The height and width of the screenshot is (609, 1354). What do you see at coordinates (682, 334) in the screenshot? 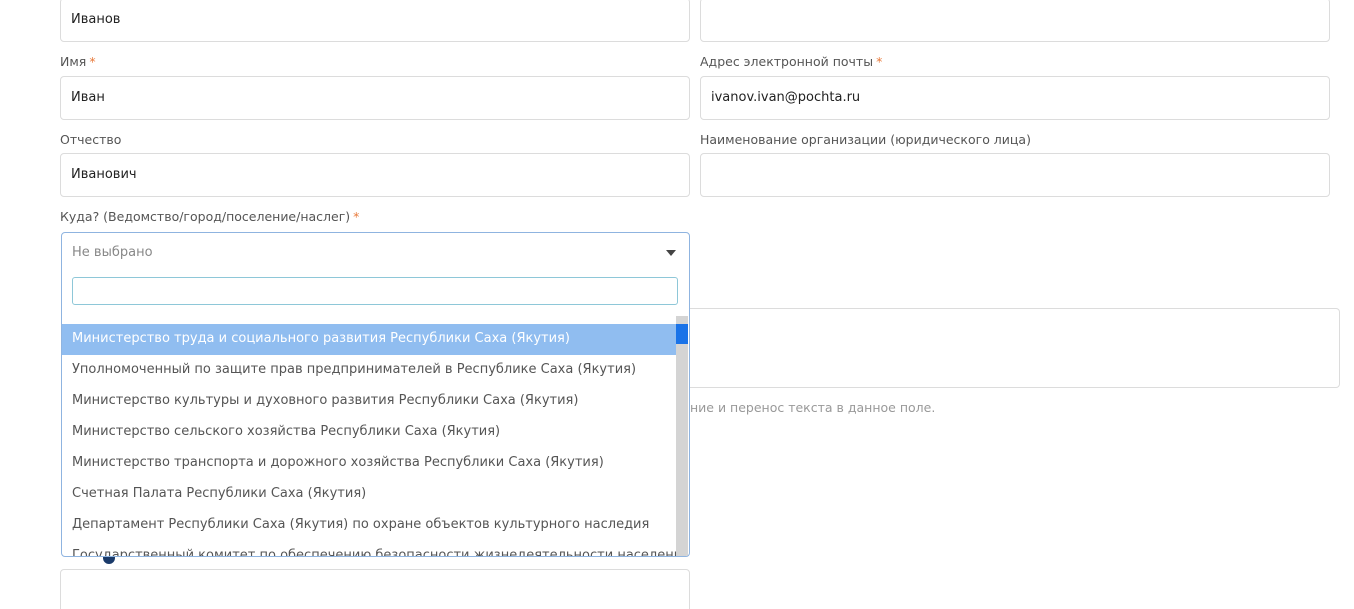
I see `options-scroll-thumb` at bounding box center [682, 334].